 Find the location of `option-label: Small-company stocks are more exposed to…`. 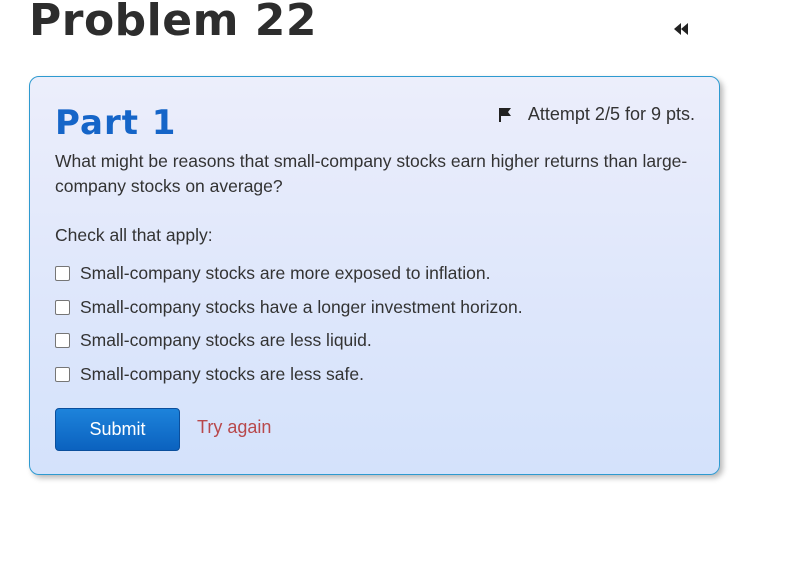

option-label: Small-company stocks are more exposed to… is located at coordinates (285, 273).